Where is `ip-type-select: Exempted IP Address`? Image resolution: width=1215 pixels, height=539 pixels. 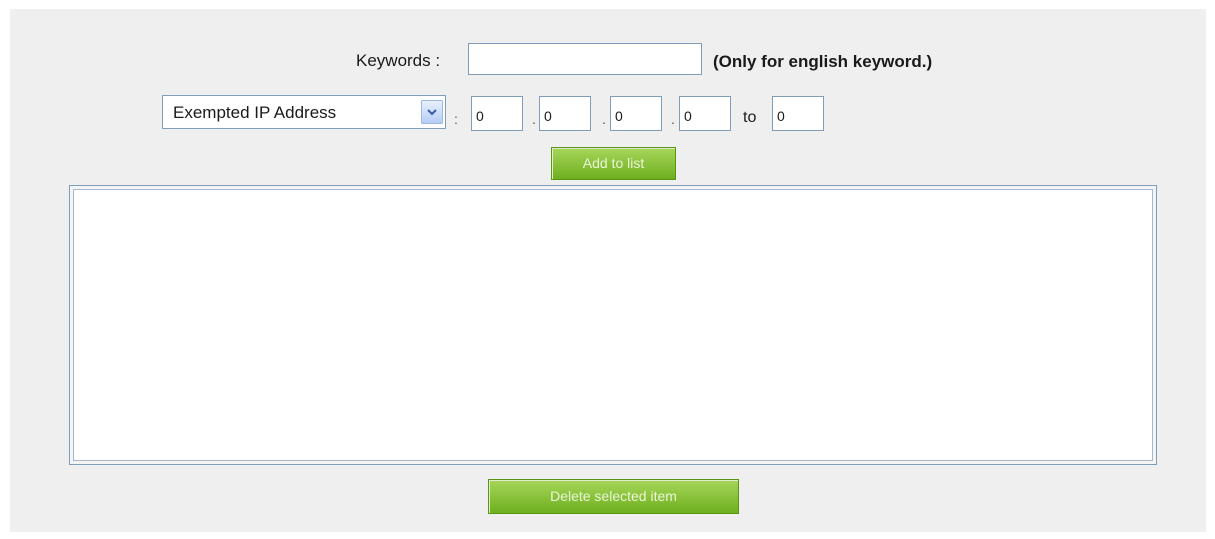 ip-type-select: Exempted IP Address is located at coordinates (304, 112).